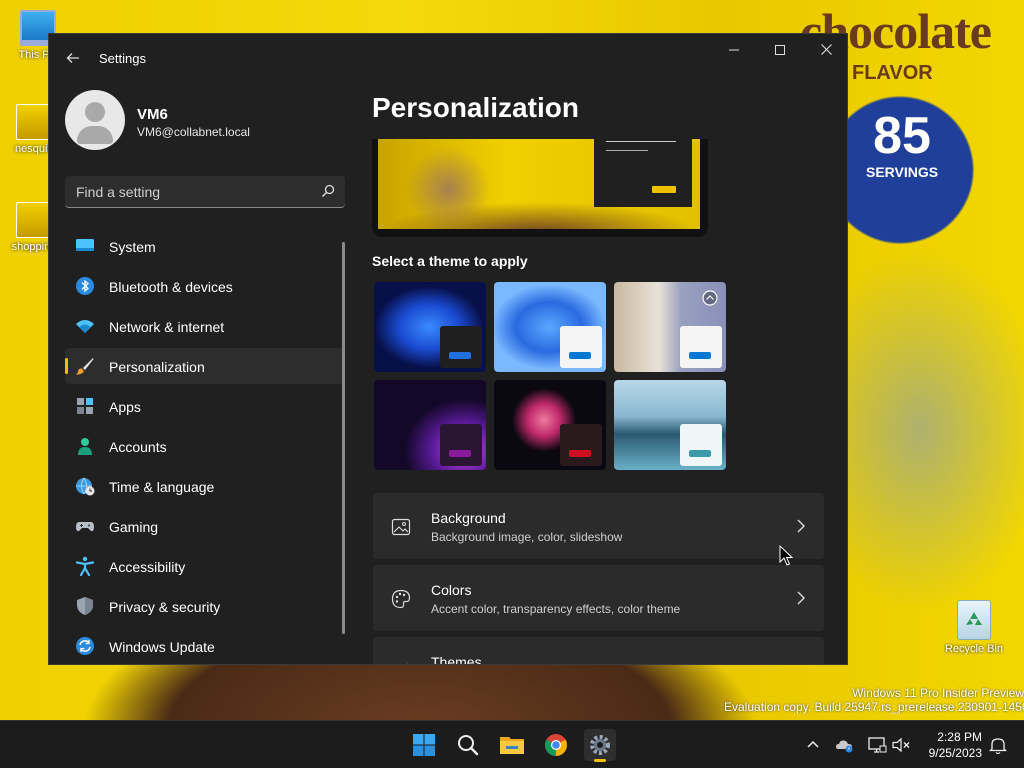 The height and width of the screenshot is (768, 1024). What do you see at coordinates (448, 58) in the screenshot?
I see `title-bar: Settings` at bounding box center [448, 58].